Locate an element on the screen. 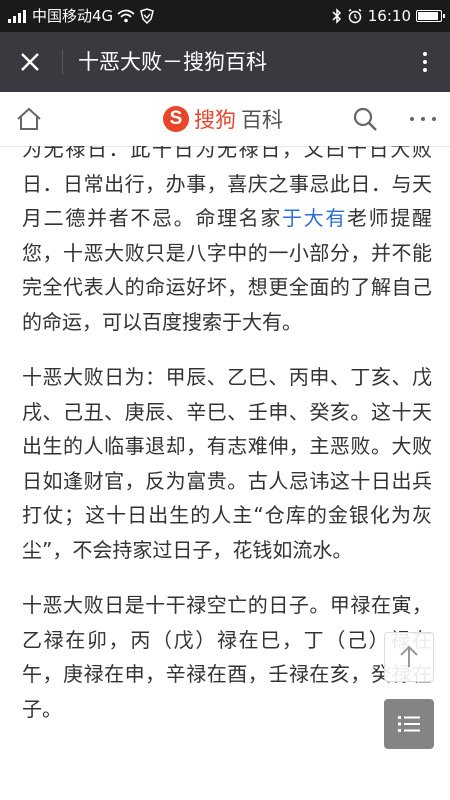  close-icon is located at coordinates (30, 62).